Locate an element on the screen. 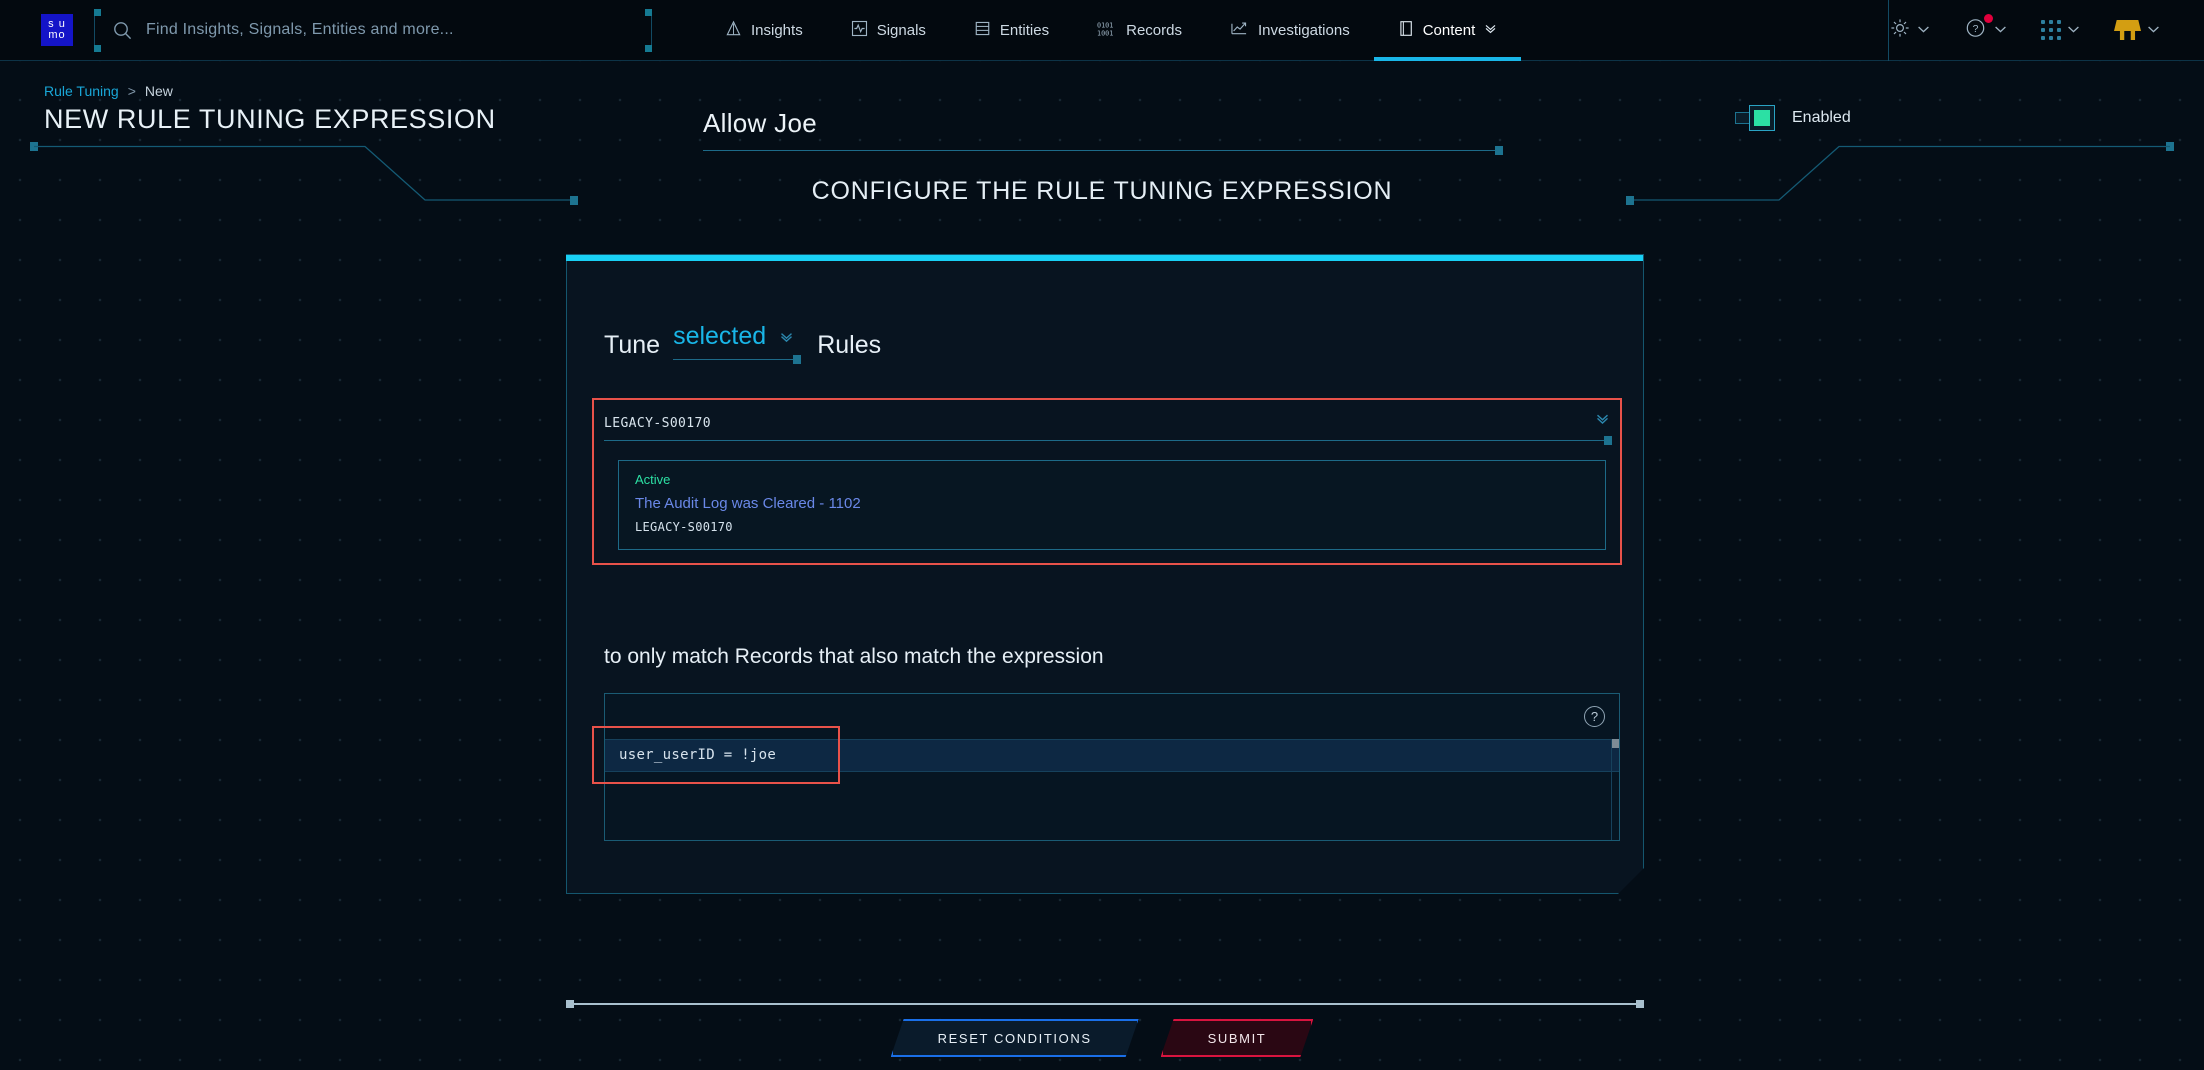  rule-name-underline is located at coordinates (1103, 150).